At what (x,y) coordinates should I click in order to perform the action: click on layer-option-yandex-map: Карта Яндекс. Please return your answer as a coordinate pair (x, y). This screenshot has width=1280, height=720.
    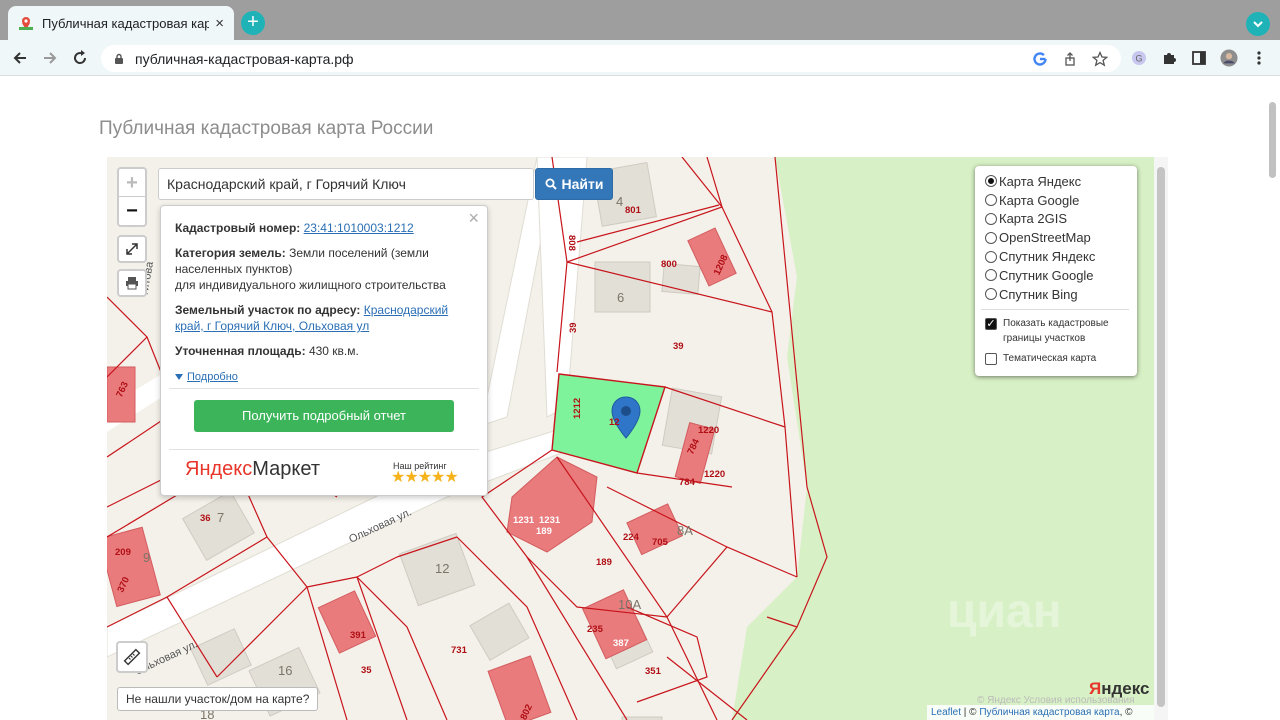
    Looking at the image, I should click on (1061, 181).